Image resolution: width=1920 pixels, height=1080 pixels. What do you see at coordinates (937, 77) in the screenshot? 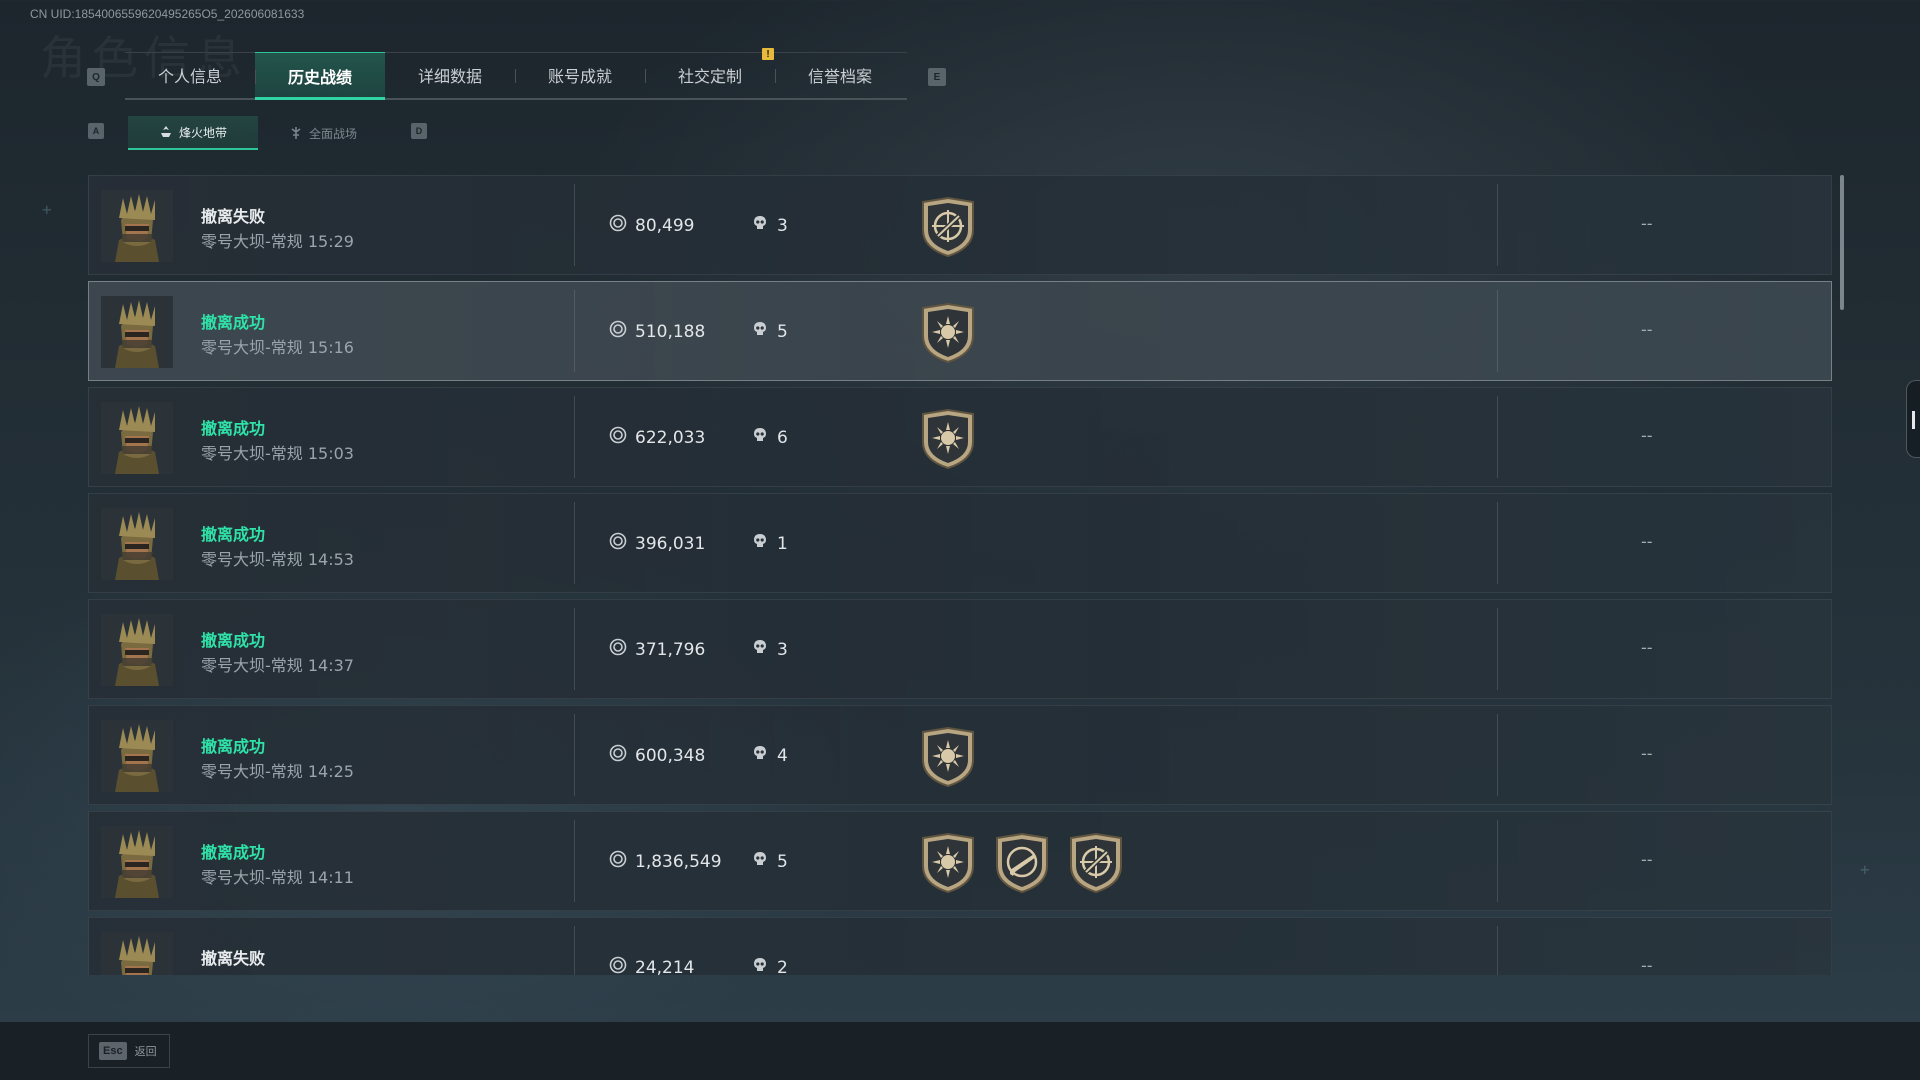
I see `next-tab-key: E` at bounding box center [937, 77].